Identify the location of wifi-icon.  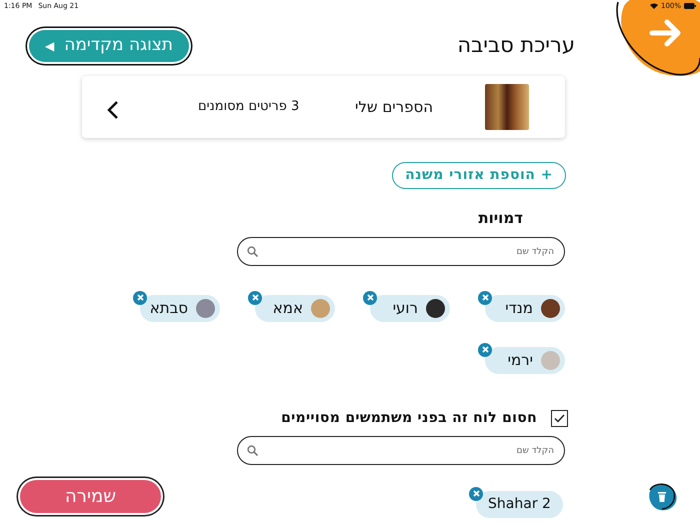
(654, 6).